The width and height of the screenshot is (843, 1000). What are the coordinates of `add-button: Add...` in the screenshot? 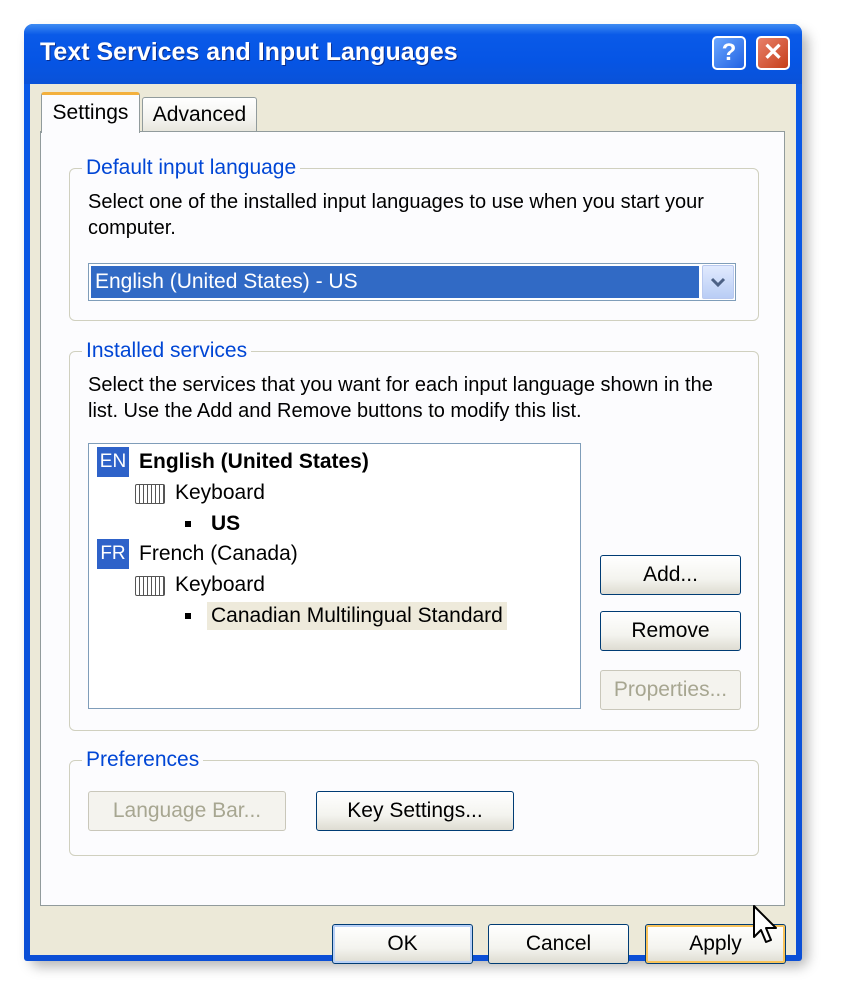 It's located at (670, 575).